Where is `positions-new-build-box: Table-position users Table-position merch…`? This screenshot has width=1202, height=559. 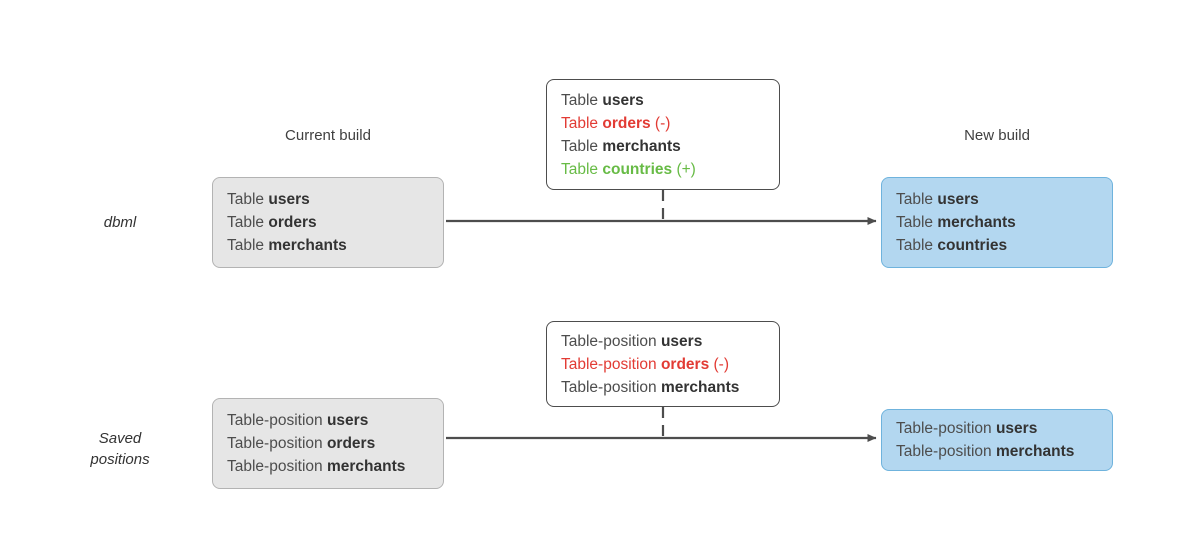
positions-new-build-box: Table-position users Table-position merch… is located at coordinates (997, 440).